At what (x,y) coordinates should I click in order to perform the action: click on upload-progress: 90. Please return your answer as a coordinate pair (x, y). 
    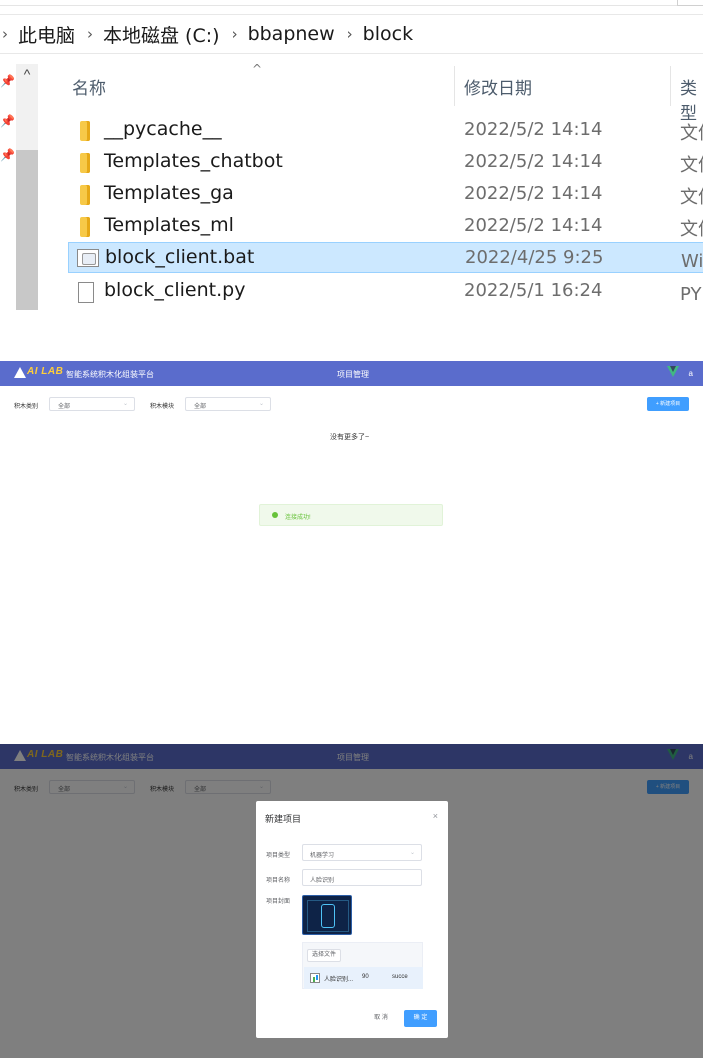
    Looking at the image, I should click on (365, 977).